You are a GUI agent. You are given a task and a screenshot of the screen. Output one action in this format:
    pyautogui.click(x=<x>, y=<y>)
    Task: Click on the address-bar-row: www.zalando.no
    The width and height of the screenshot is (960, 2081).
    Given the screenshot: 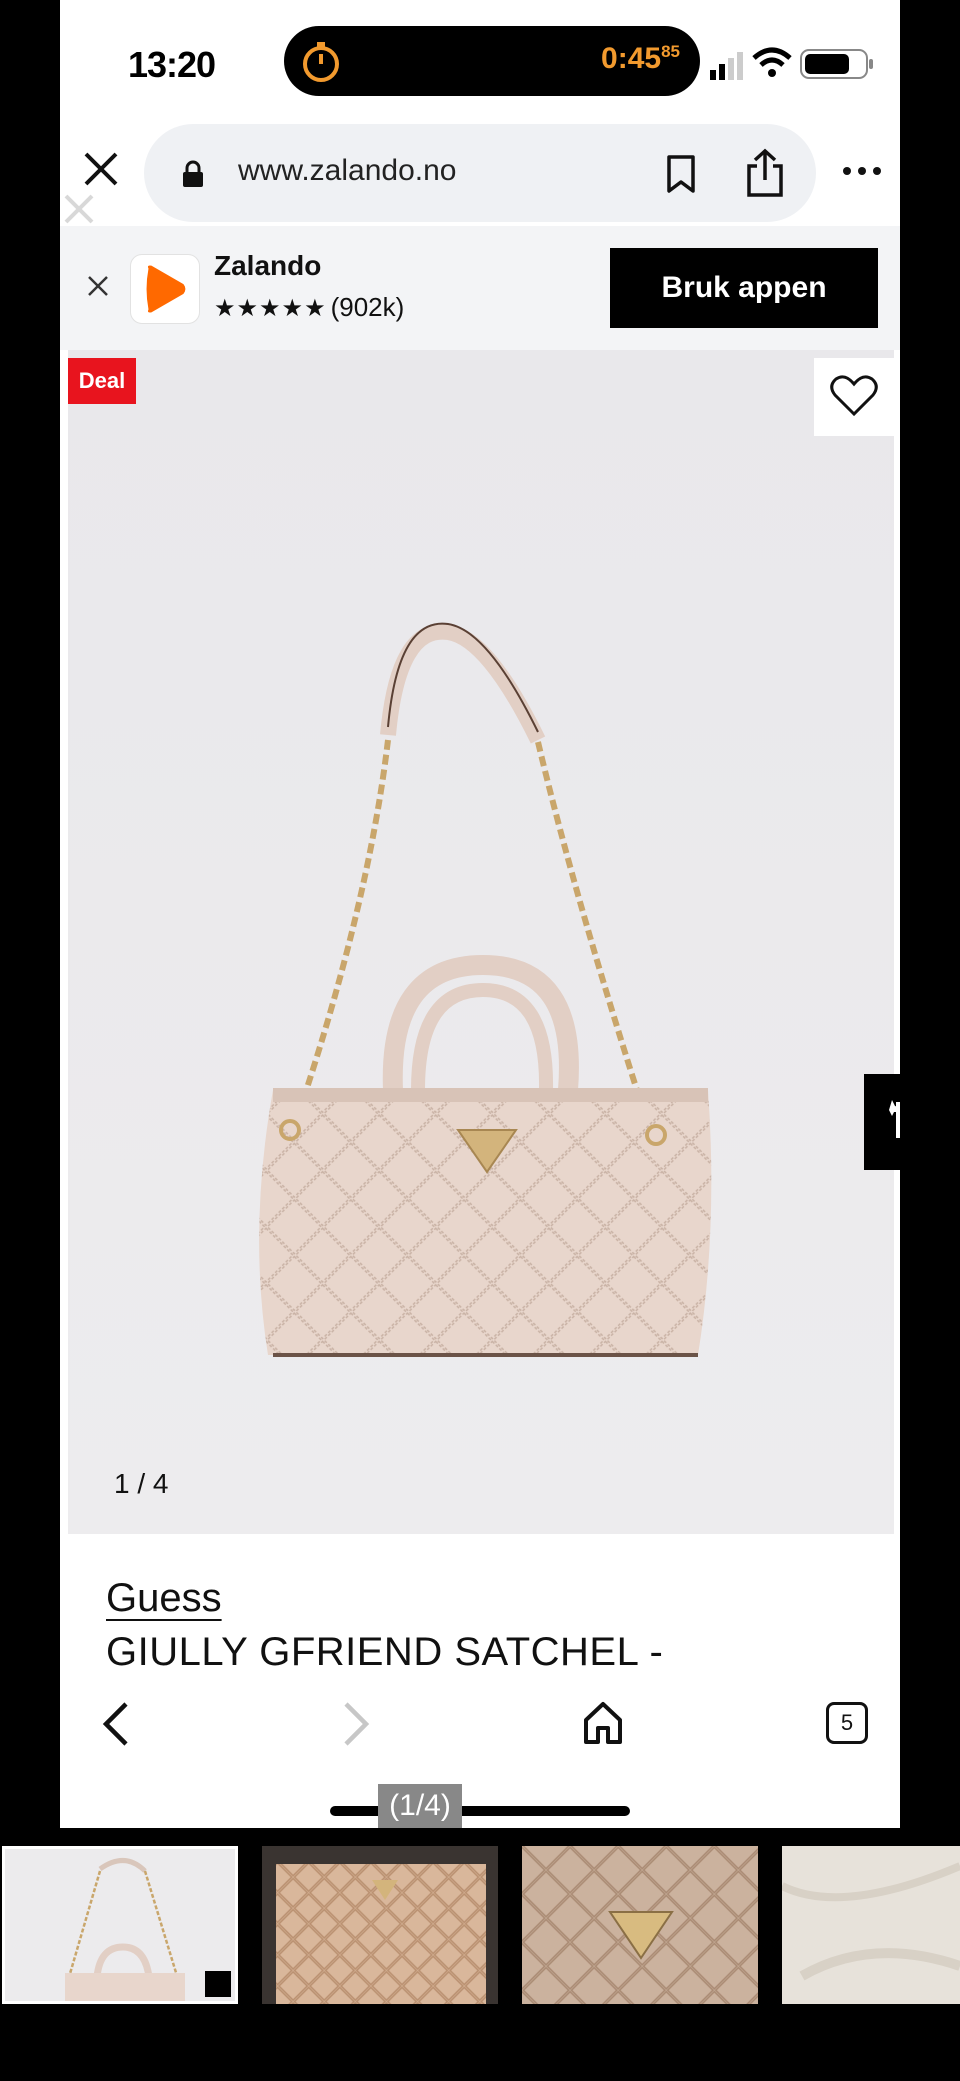 What is the action you would take?
    pyautogui.click(x=480, y=171)
    